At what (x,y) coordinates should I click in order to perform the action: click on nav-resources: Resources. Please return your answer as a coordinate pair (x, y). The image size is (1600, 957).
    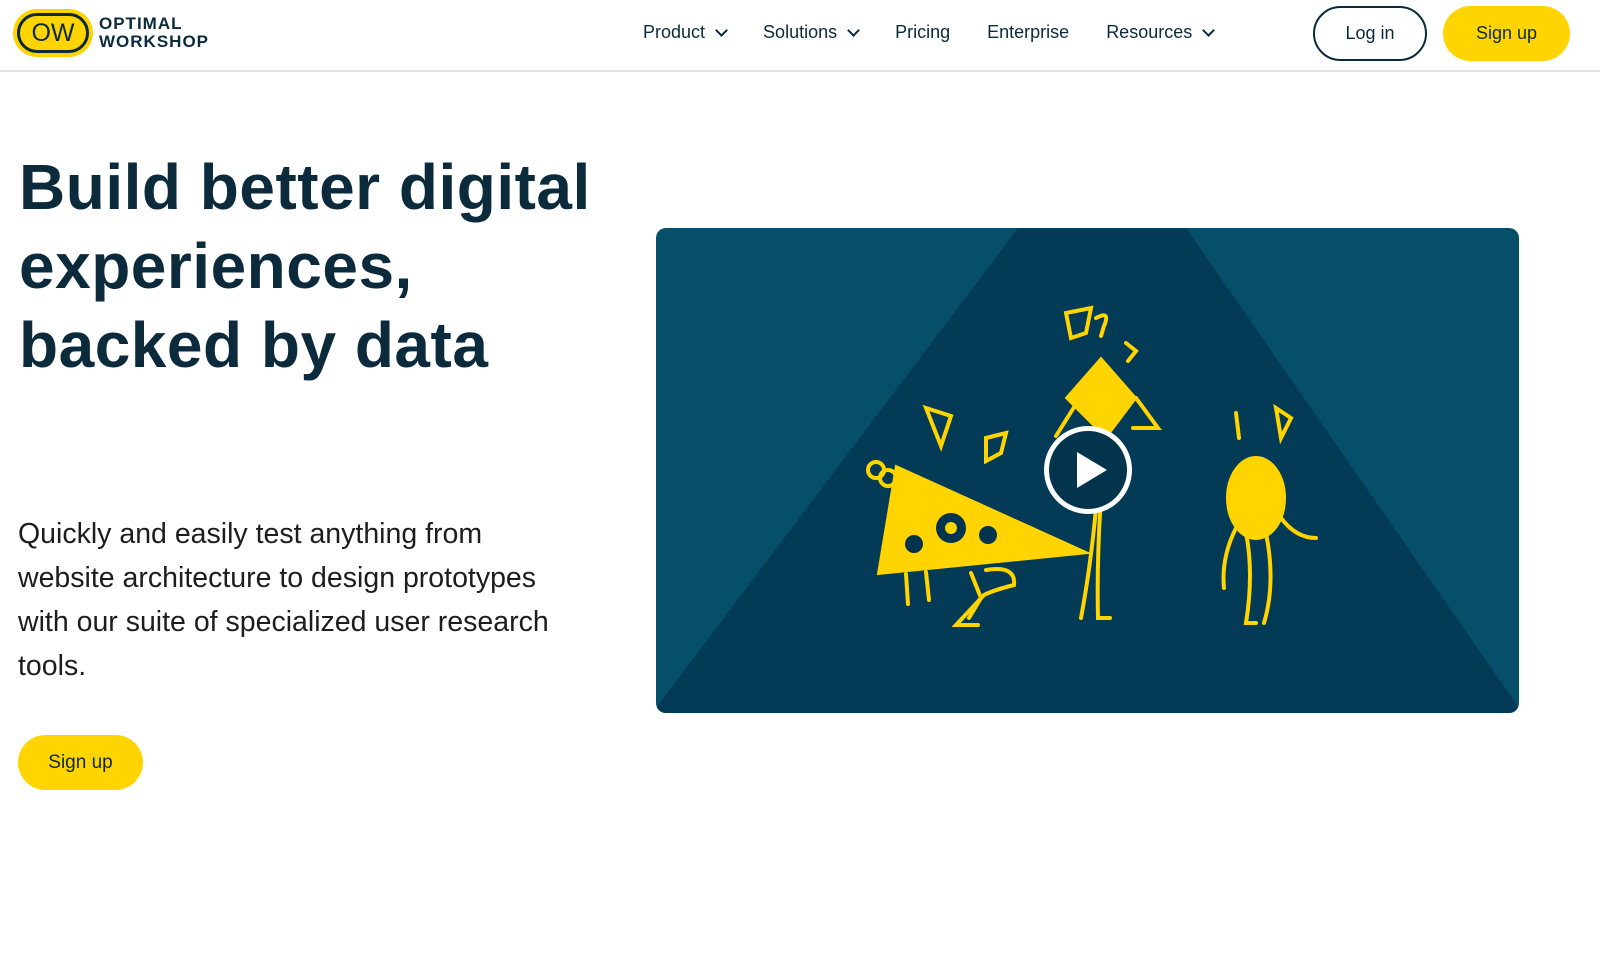
    Looking at the image, I should click on (1161, 32).